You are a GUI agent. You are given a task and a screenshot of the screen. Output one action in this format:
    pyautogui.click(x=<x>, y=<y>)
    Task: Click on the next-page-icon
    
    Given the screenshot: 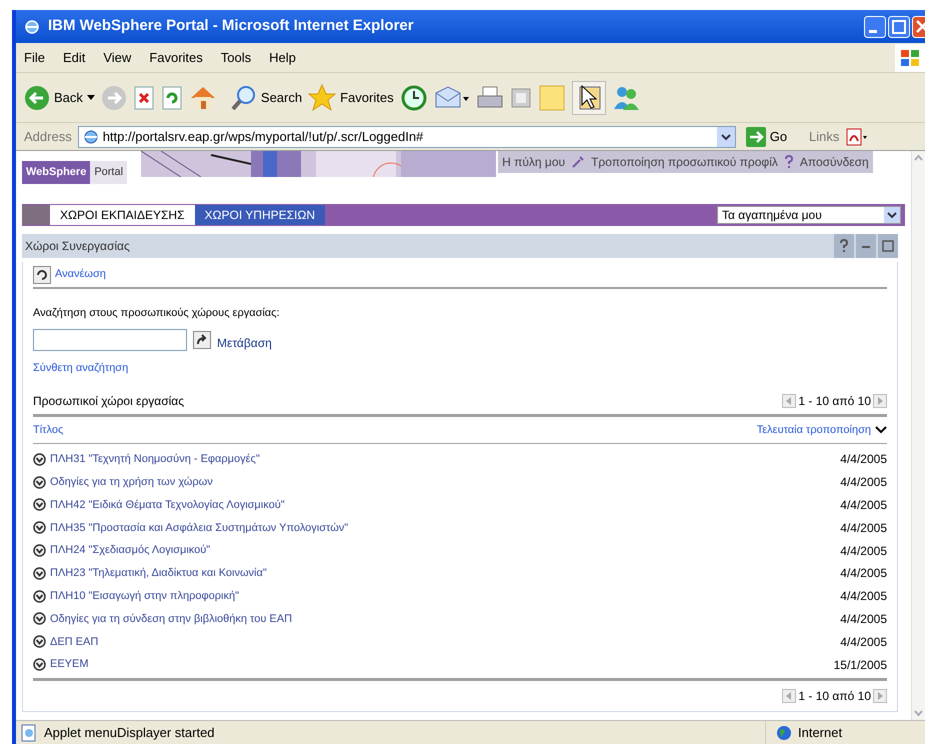 What is the action you would take?
    pyautogui.click(x=880, y=695)
    